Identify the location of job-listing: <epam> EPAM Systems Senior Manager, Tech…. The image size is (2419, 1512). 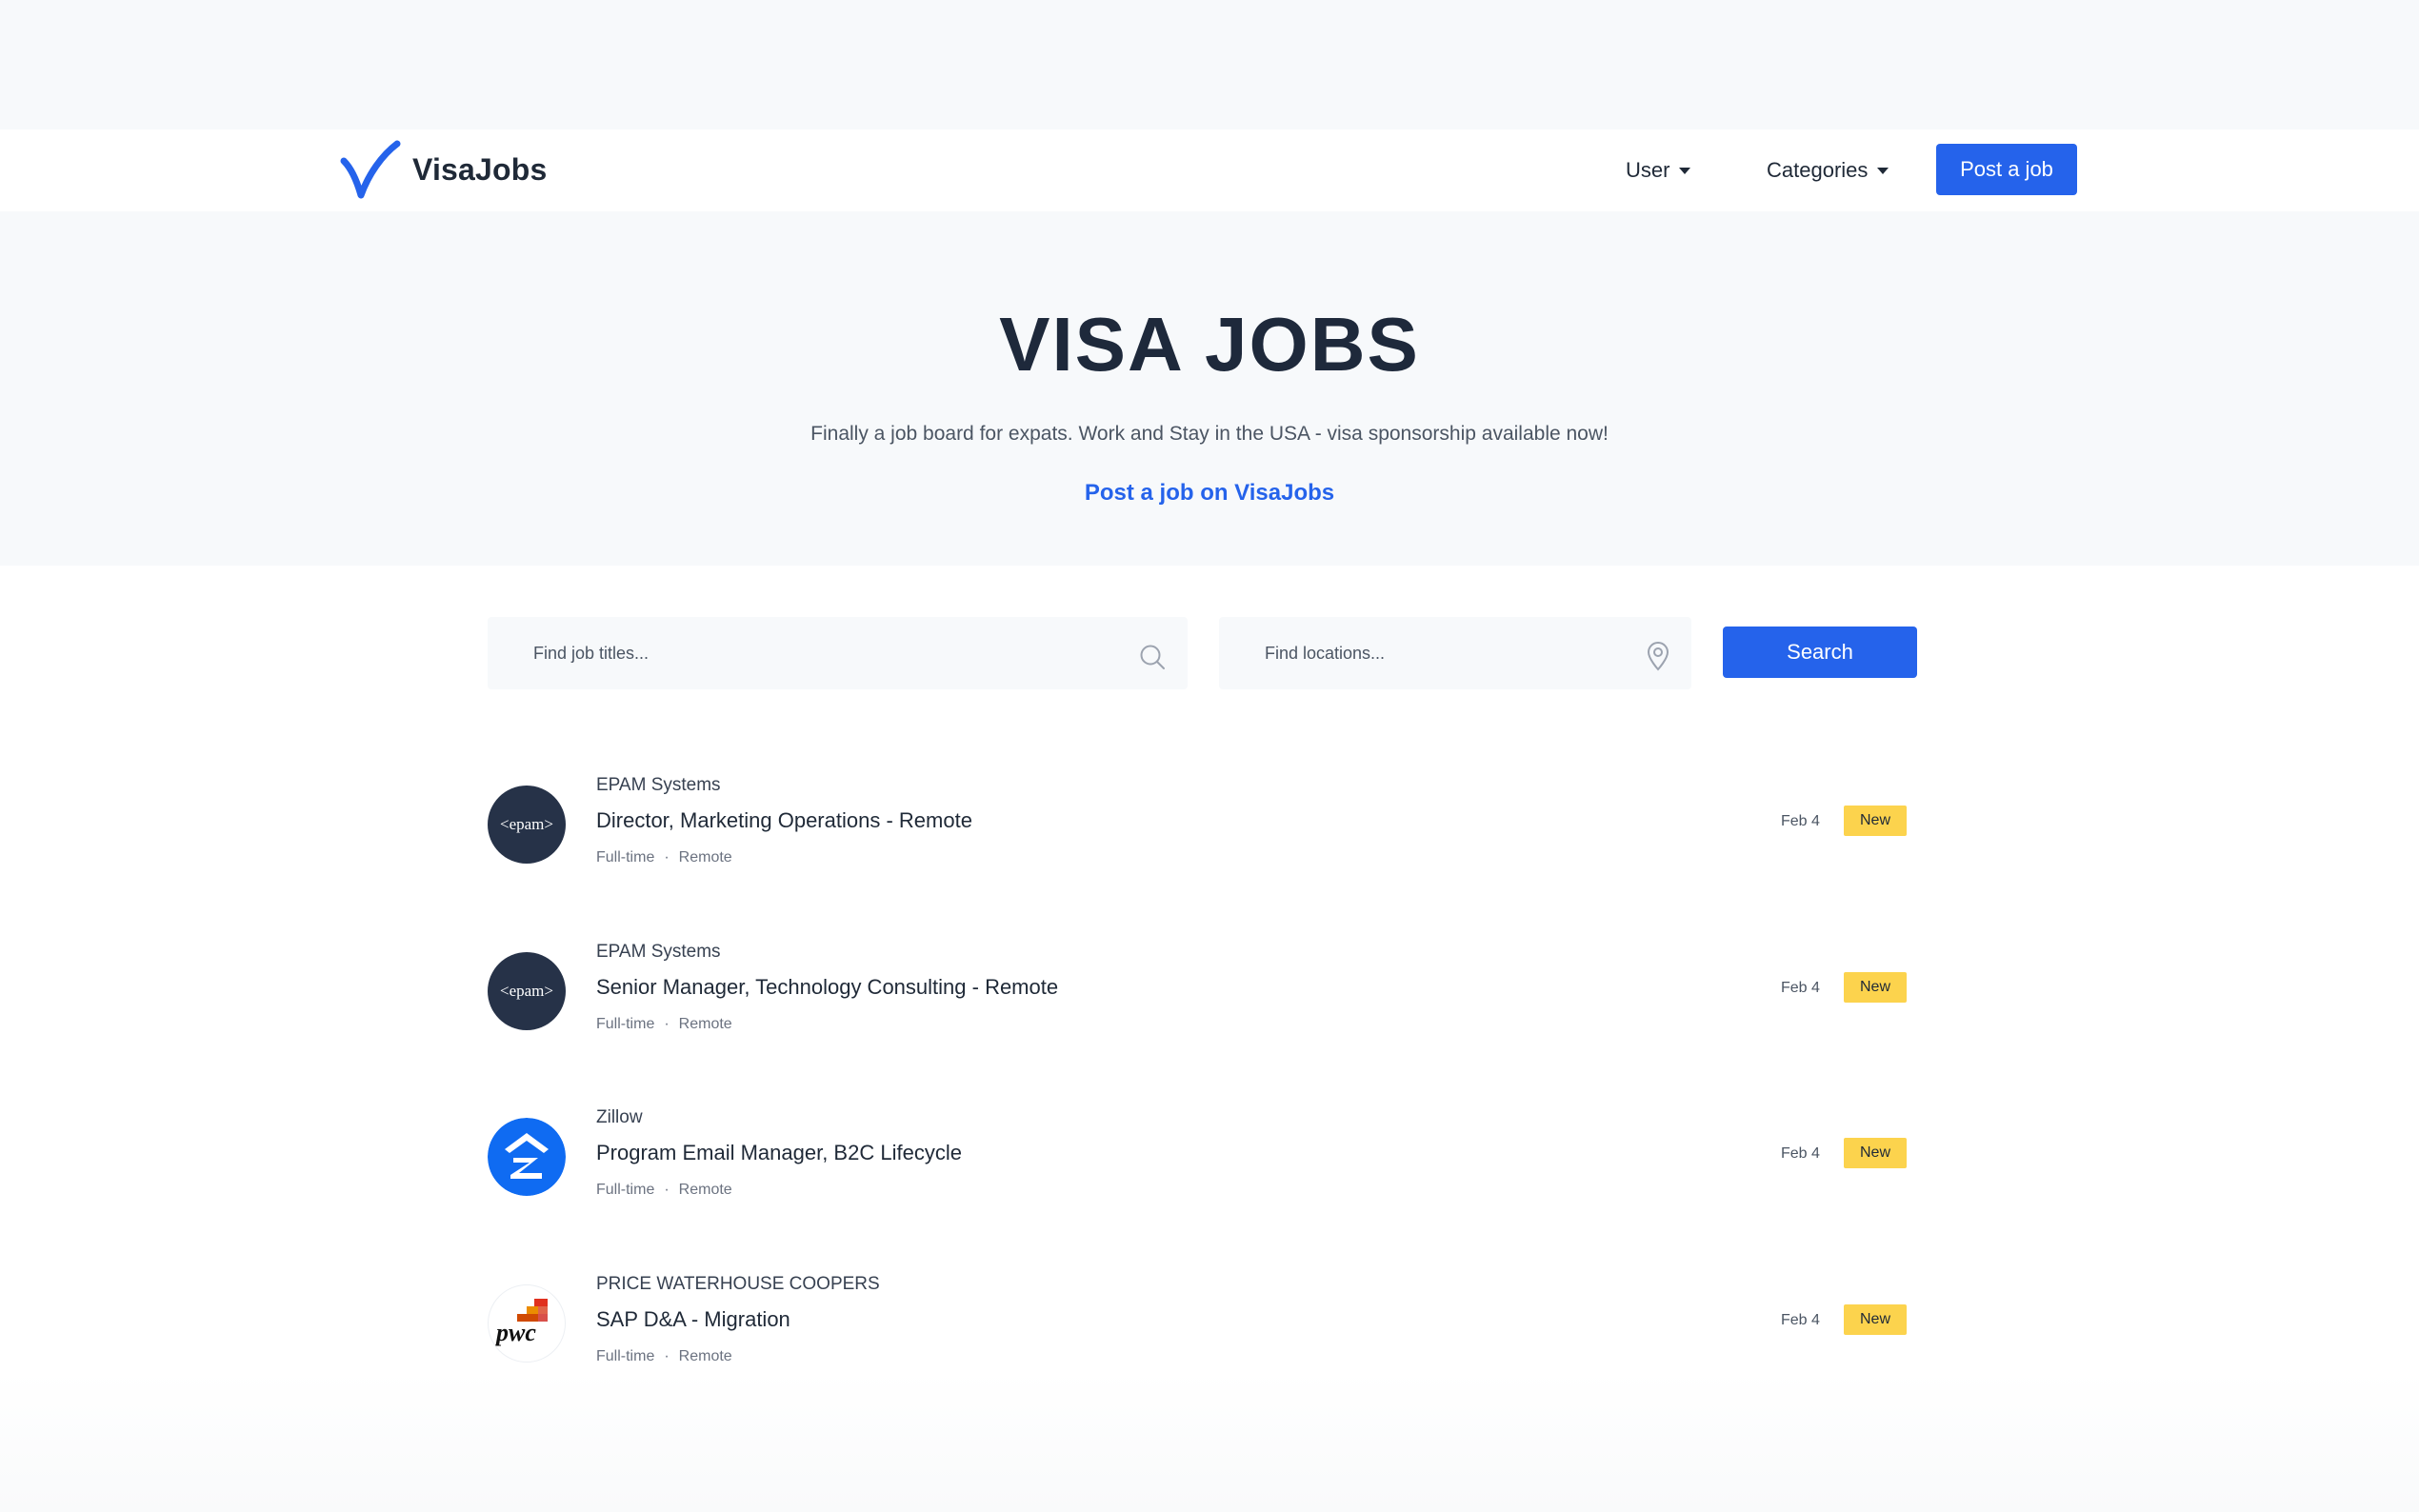
(1197, 999).